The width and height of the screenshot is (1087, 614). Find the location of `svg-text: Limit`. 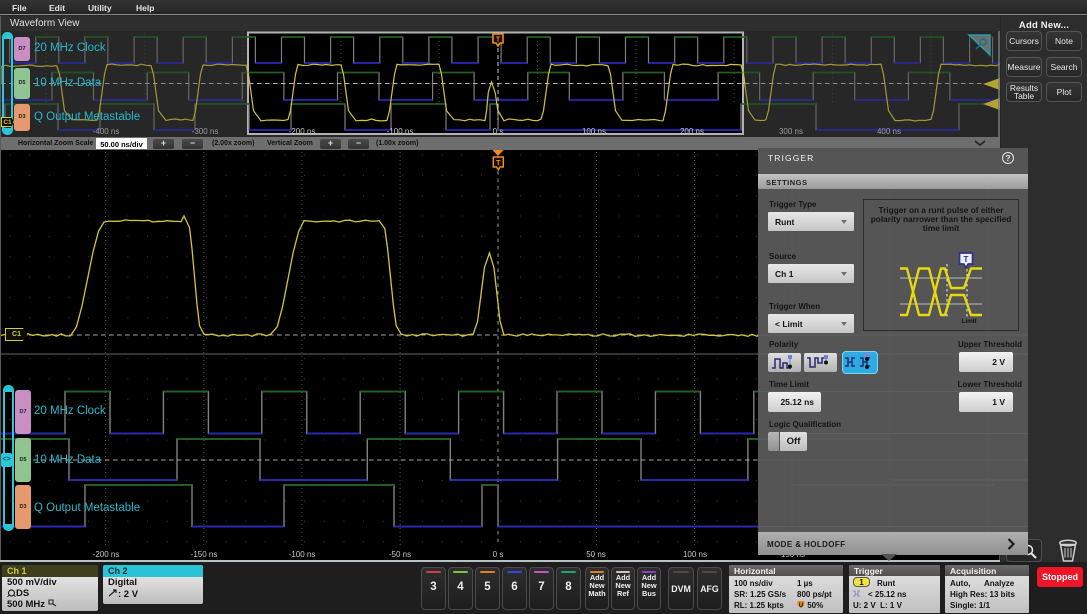

svg-text: Limit is located at coordinates (969, 321).